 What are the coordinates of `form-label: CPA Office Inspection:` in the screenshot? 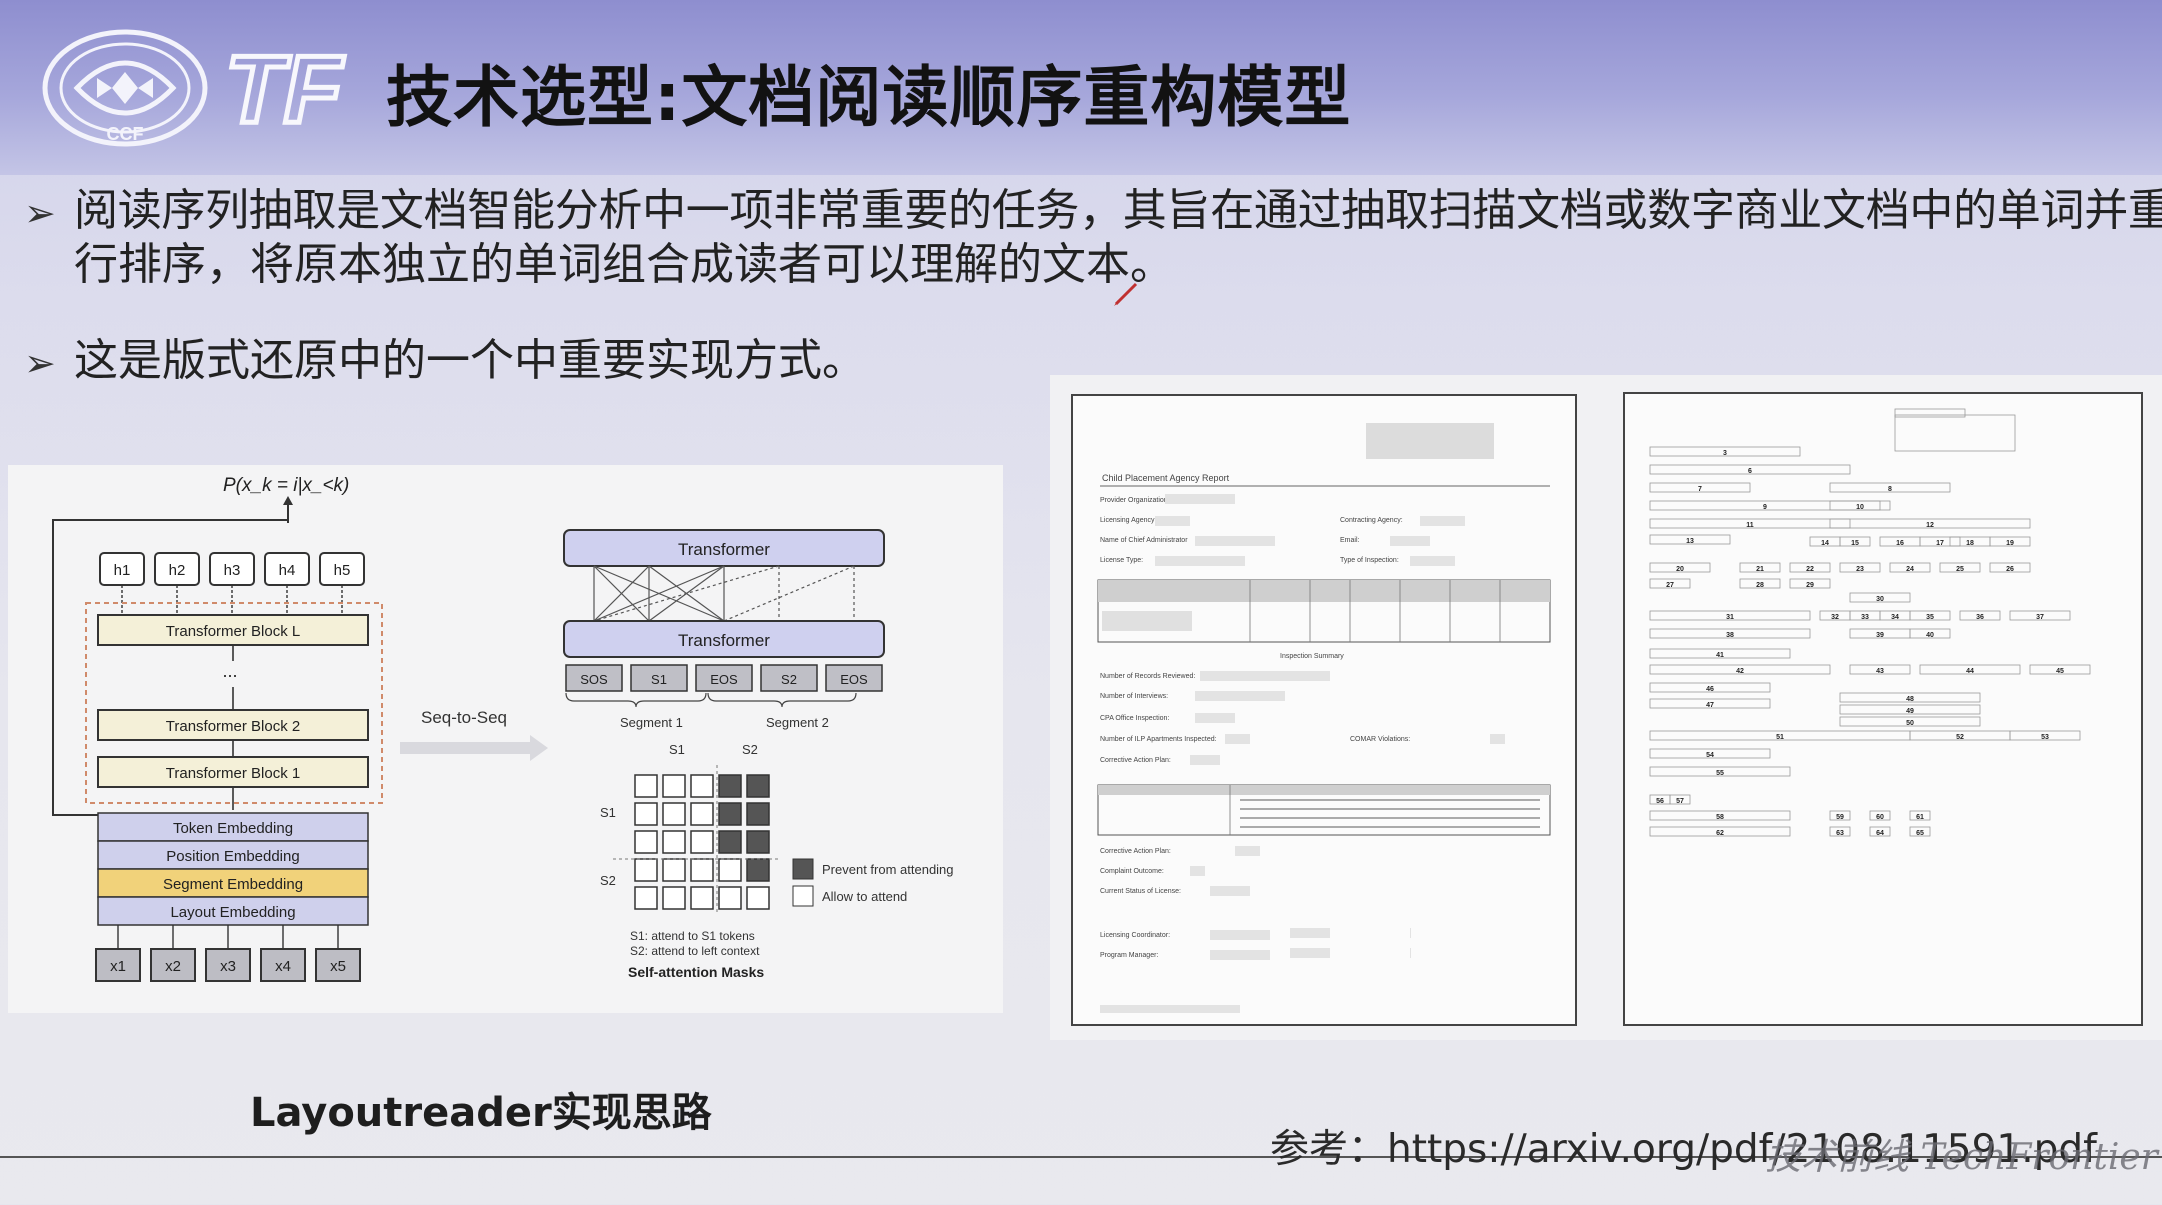 It's located at (1134, 718).